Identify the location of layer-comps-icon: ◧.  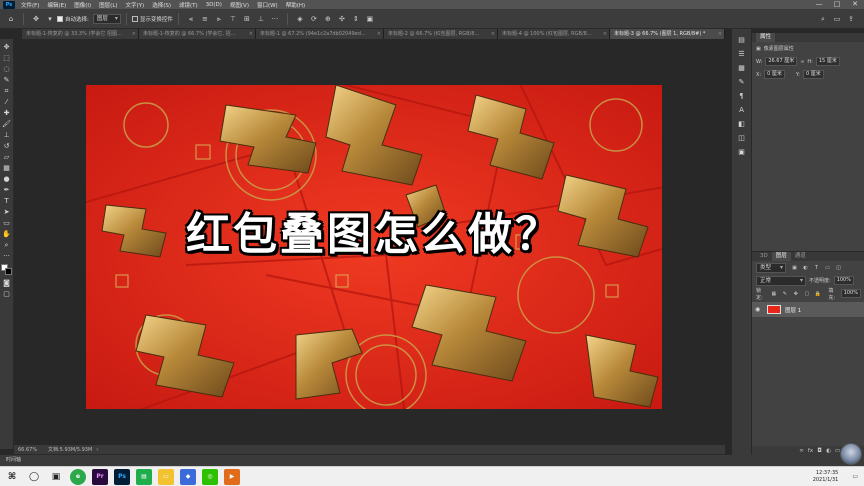
(741, 124).